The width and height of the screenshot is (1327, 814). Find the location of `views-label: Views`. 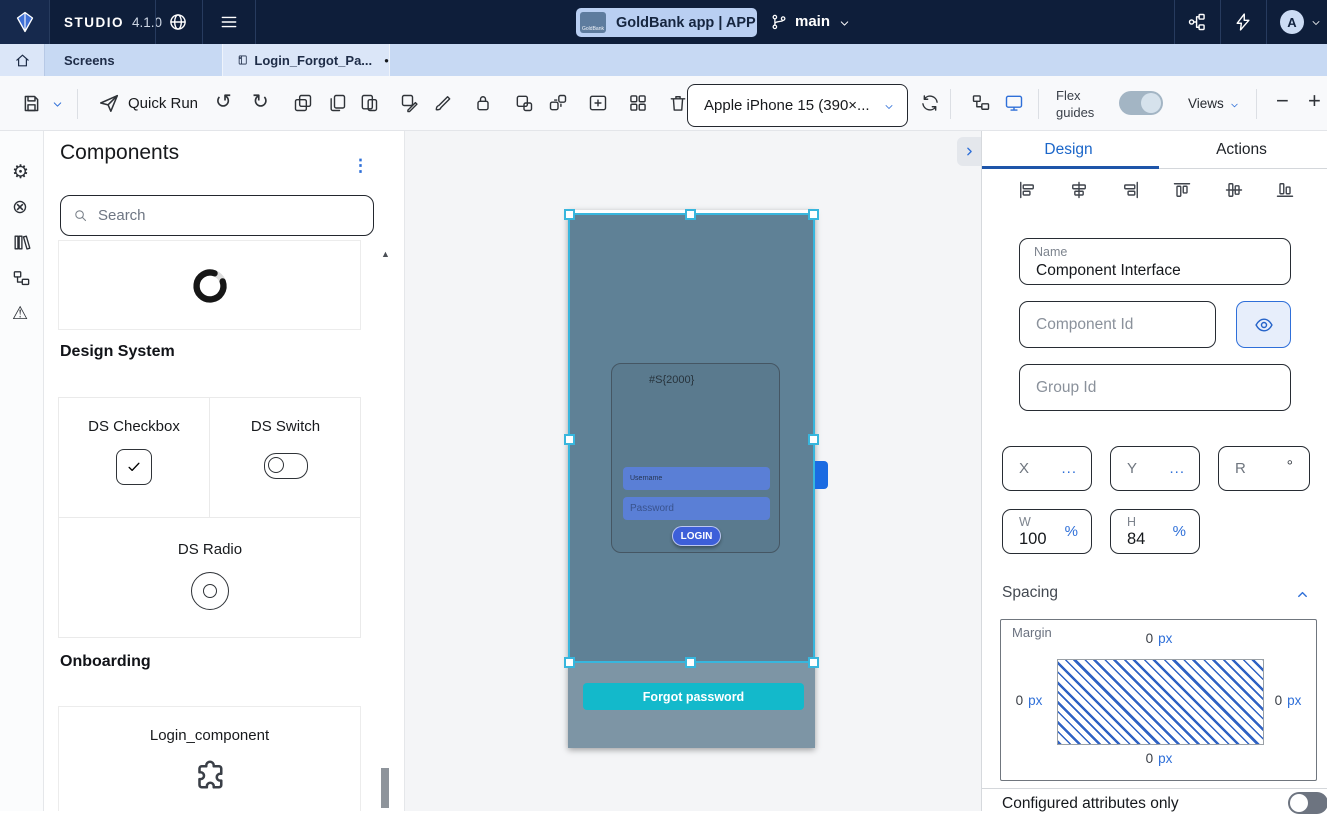

views-label: Views is located at coordinates (1206, 103).